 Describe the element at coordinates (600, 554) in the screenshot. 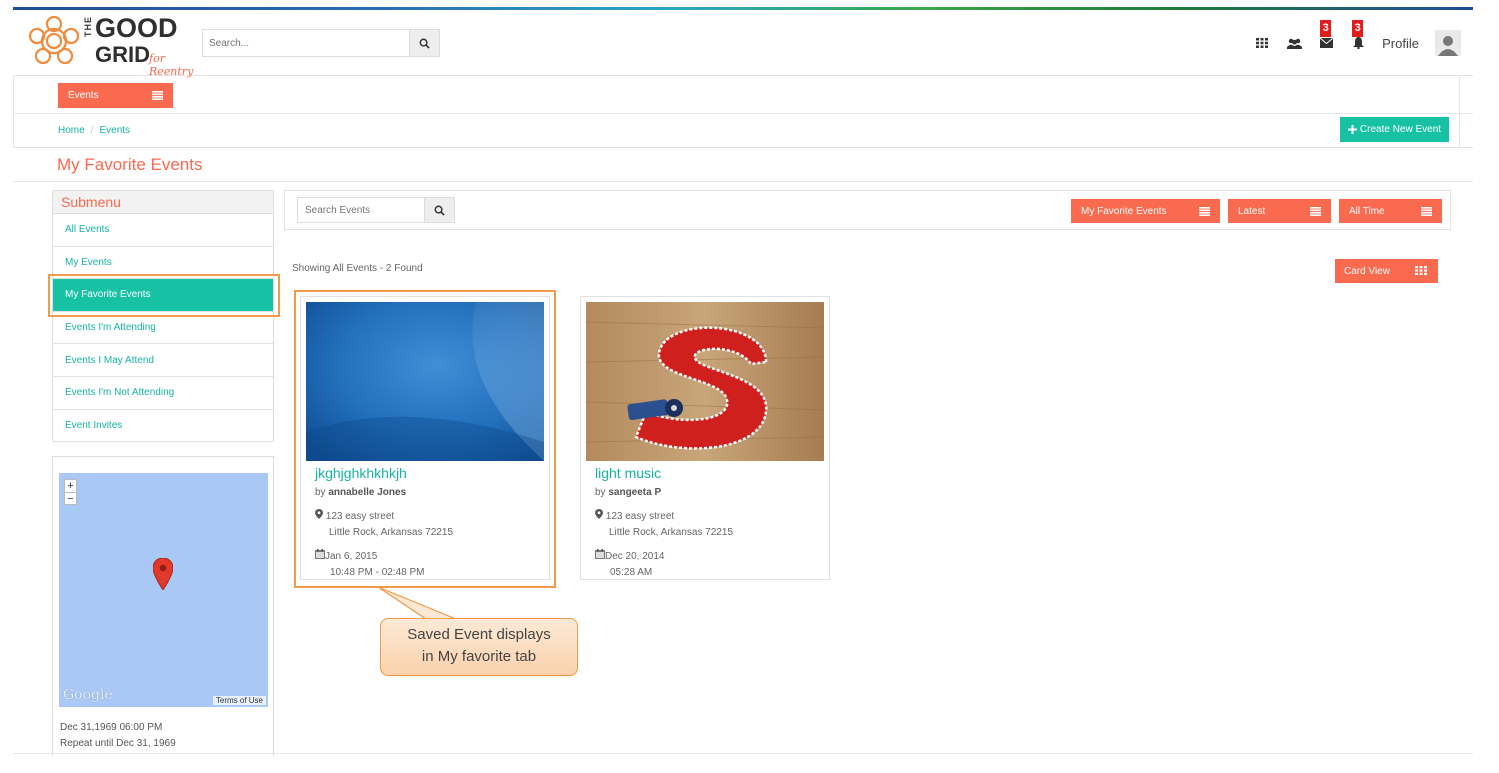

I see `calendar-icon` at that location.